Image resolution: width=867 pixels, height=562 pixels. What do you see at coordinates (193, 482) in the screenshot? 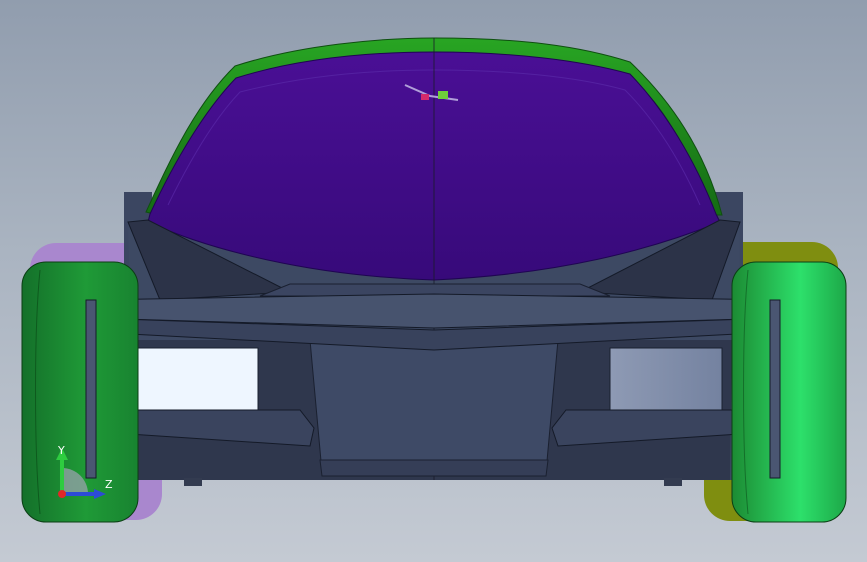
I see `ground-mount-left` at bounding box center [193, 482].